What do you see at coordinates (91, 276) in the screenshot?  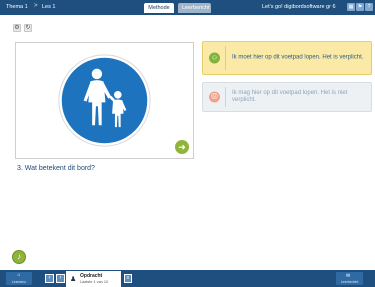 I see `task-title: Opdracht` at bounding box center [91, 276].